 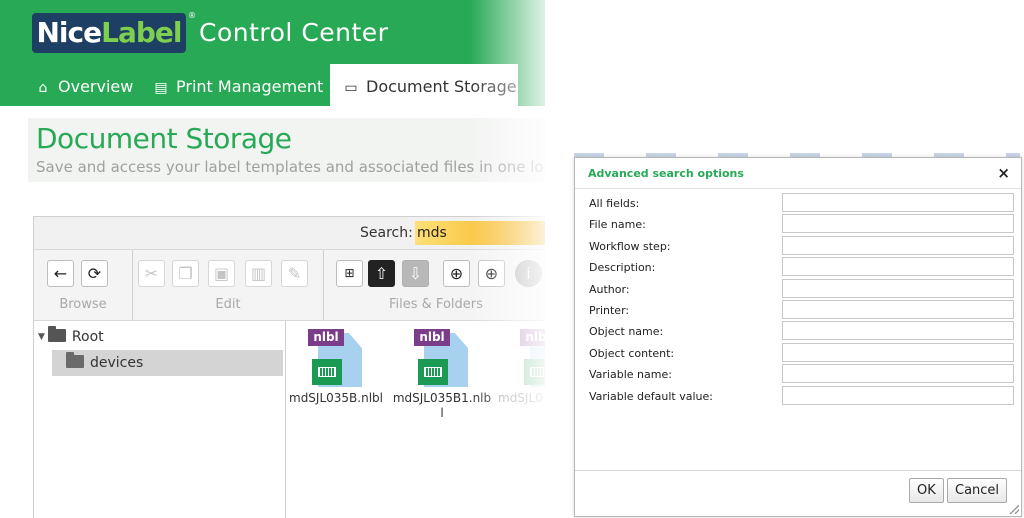 What do you see at coordinates (798, 173) in the screenshot?
I see `dialog-header: Advanced search options ×` at bounding box center [798, 173].